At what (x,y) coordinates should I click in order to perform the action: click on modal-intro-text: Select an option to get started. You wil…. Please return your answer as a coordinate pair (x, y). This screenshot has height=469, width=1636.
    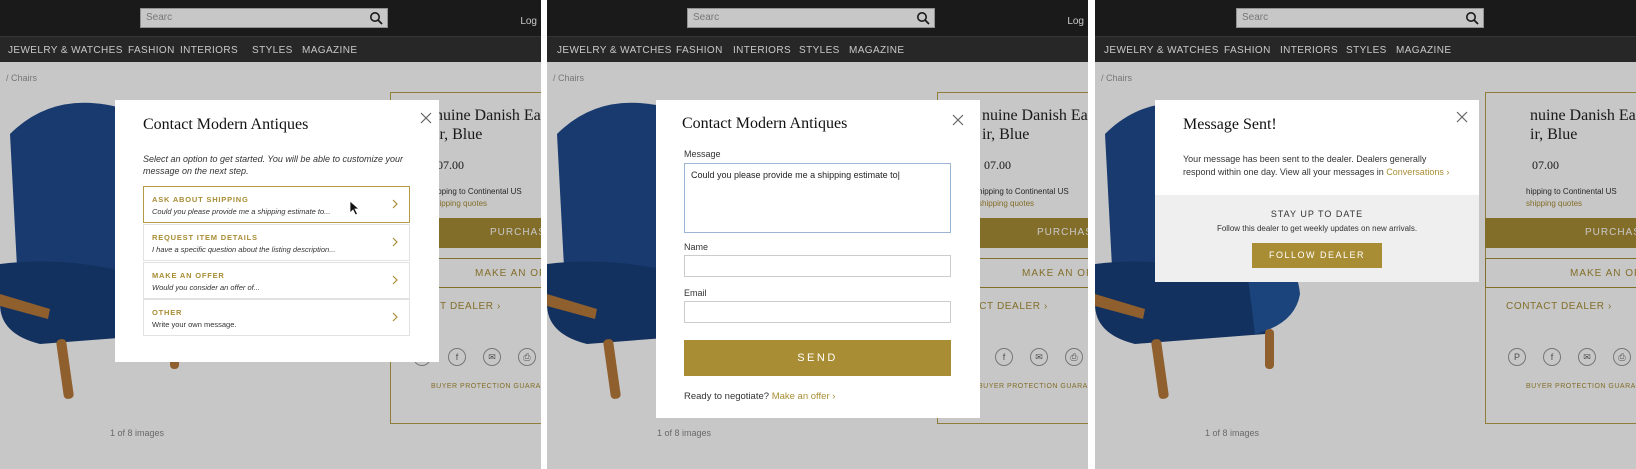
    Looking at the image, I should click on (273, 165).